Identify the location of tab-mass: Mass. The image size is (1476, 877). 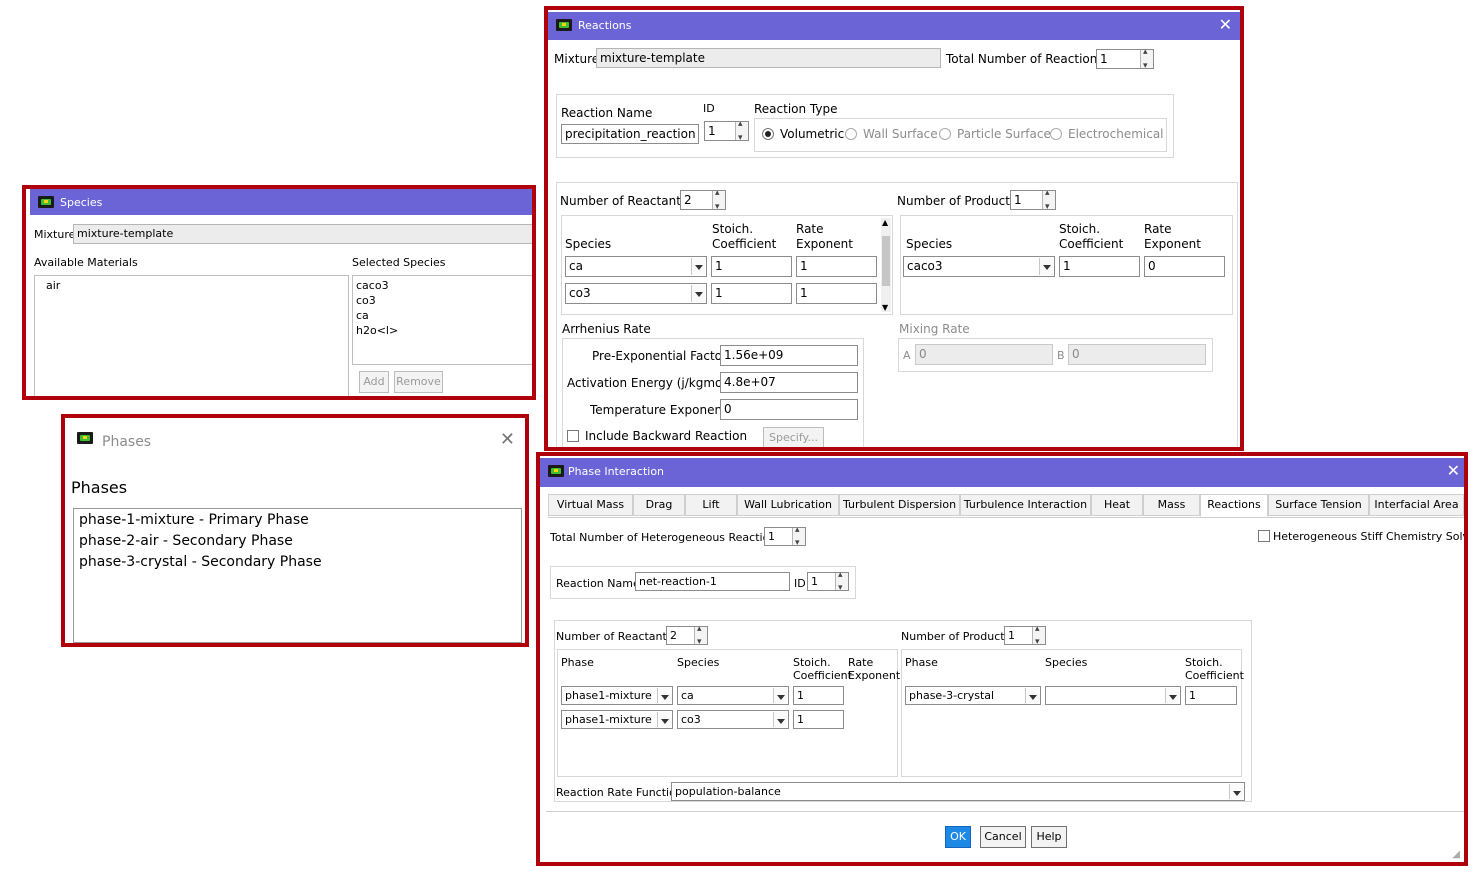
(1171, 505).